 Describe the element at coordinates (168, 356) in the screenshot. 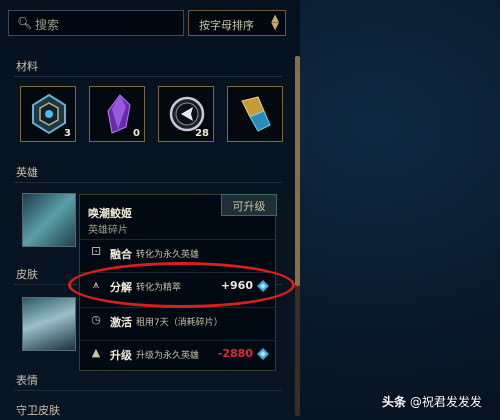

I see `menu-item-desc: 升级为永久英雄` at that location.